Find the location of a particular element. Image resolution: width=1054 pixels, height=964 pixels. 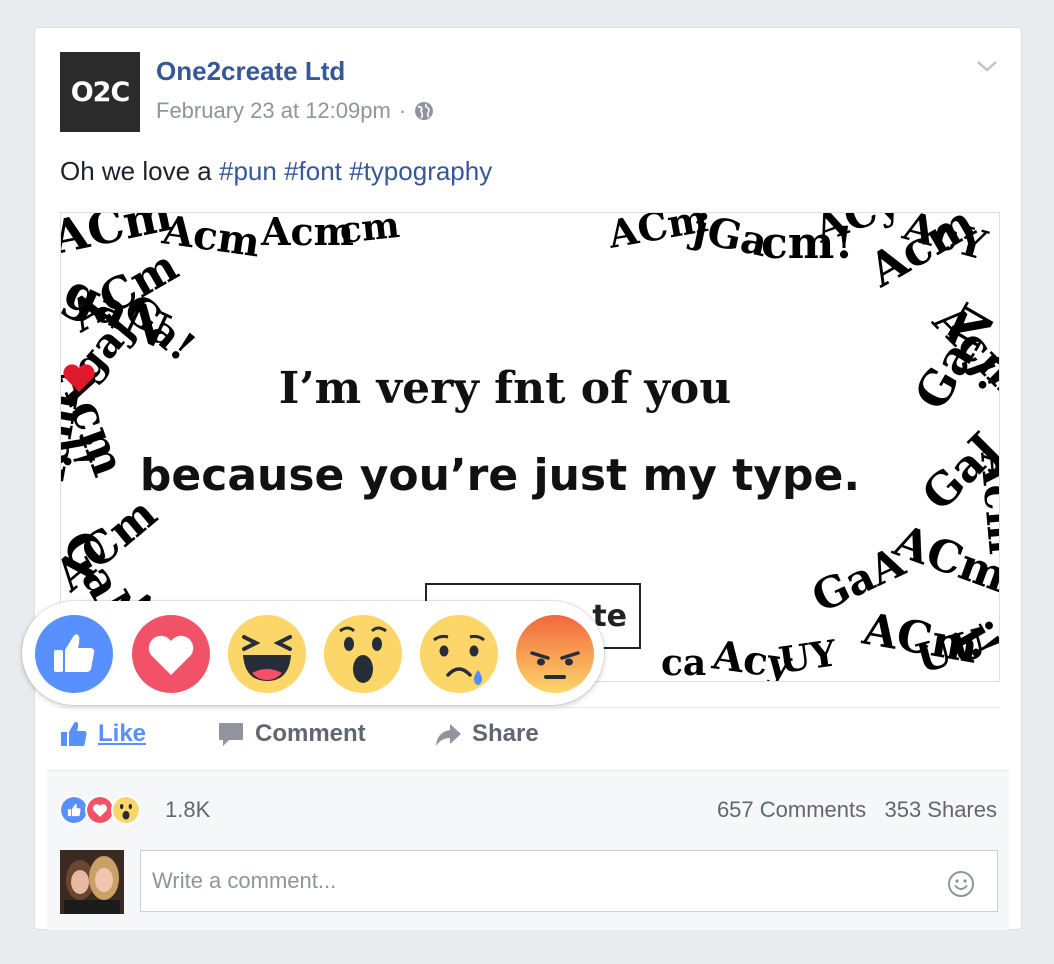

chevron-down-icon is located at coordinates (987, 66).